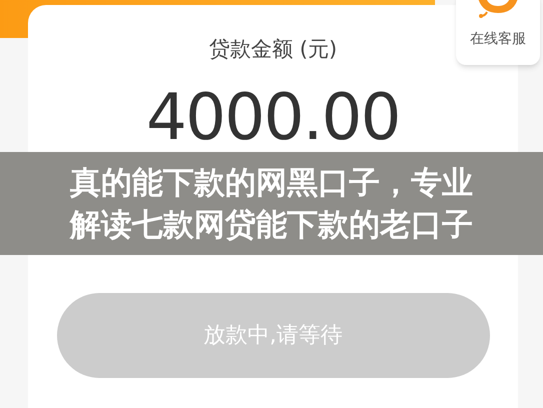  I want to click on amount-label: 贷款金额 (元), so click(273, 49).